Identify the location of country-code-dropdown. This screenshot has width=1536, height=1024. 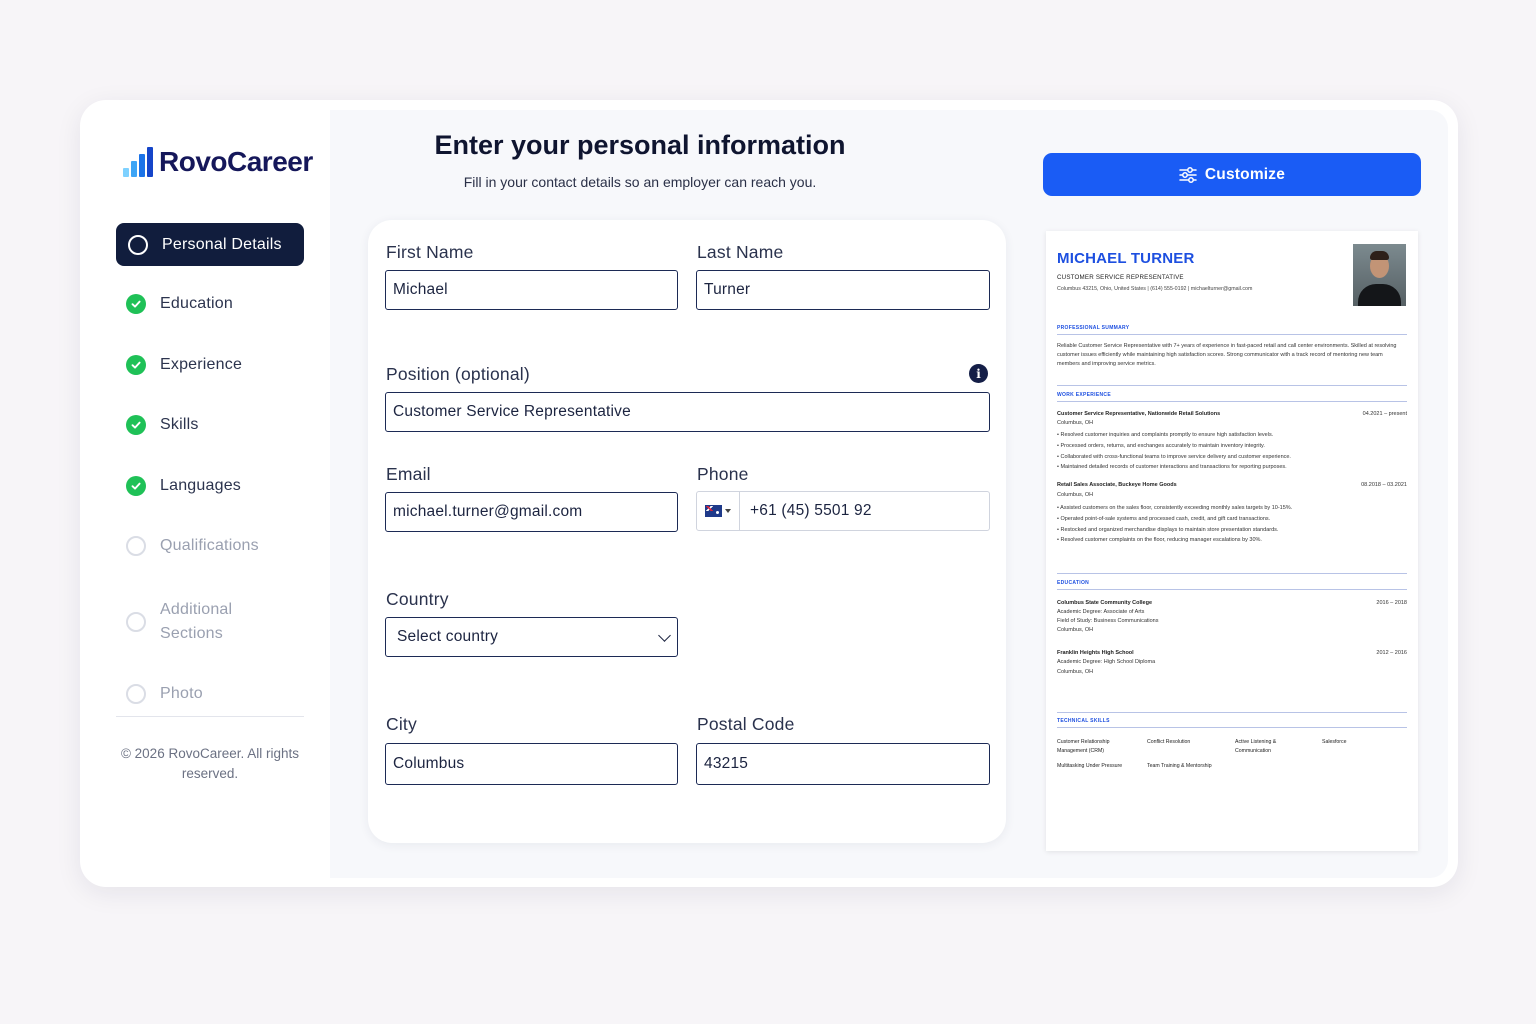
(718, 511).